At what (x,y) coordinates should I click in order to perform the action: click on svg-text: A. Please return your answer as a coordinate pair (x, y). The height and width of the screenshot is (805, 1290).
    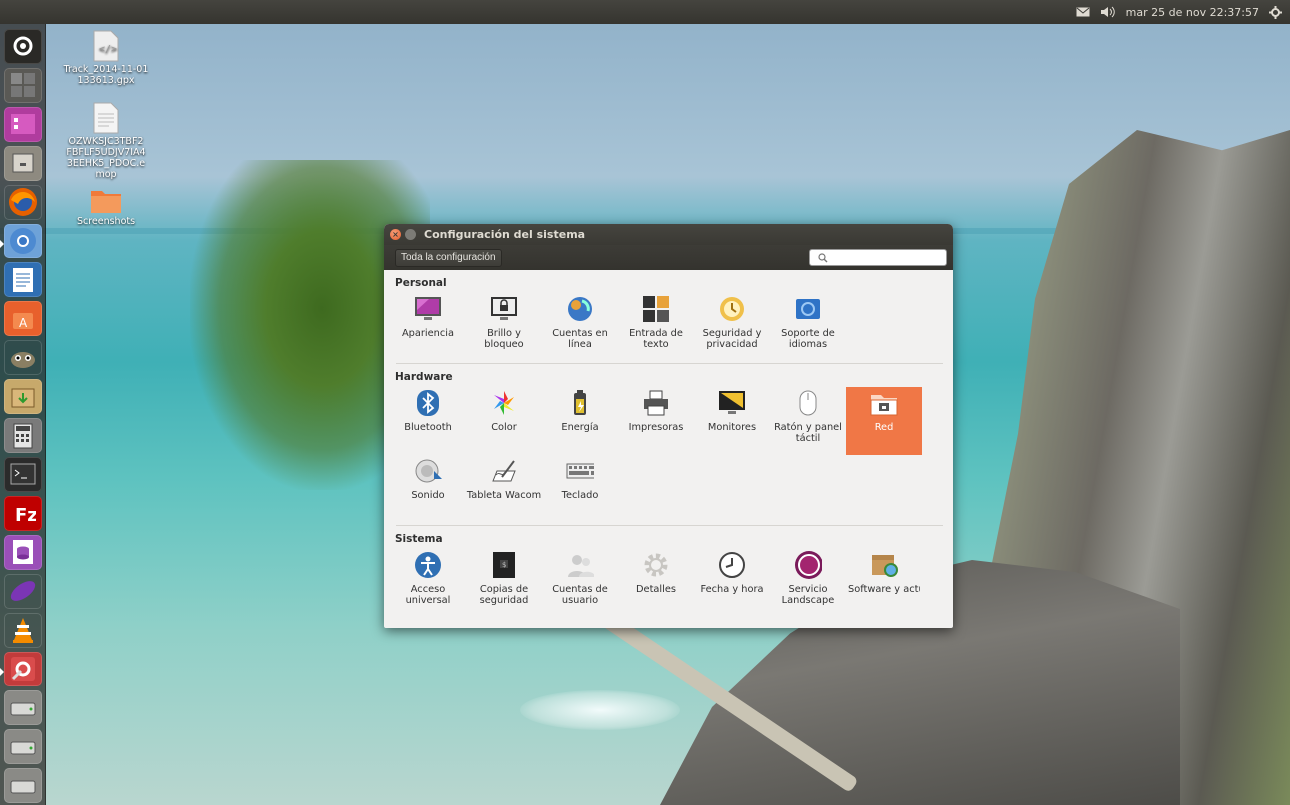
    Looking at the image, I should click on (23, 323).